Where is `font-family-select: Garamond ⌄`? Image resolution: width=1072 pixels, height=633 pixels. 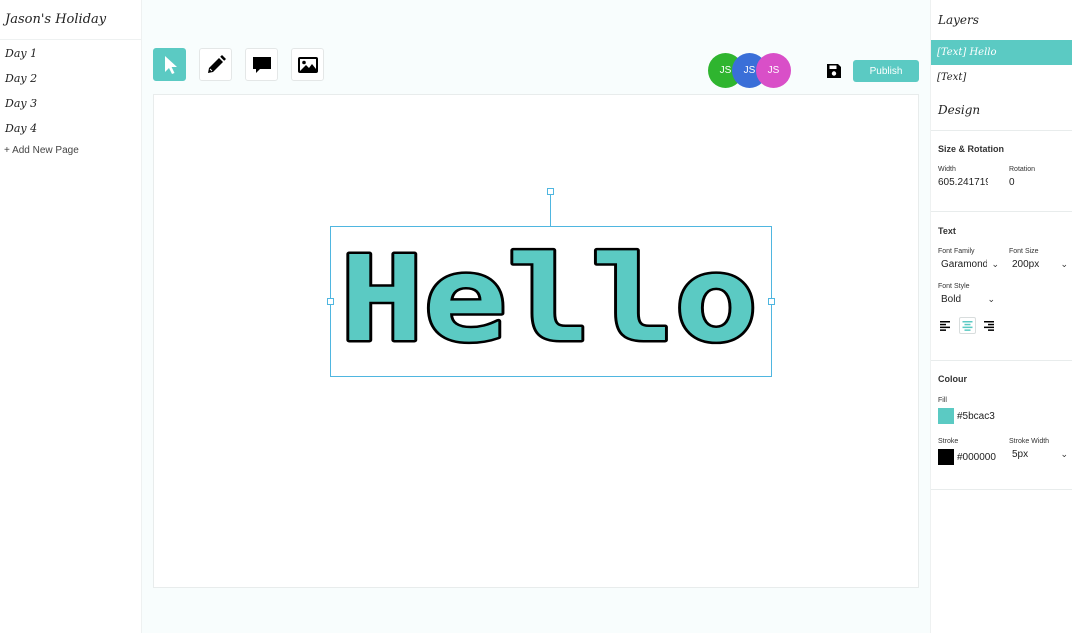 font-family-select: Garamond ⌄ is located at coordinates (970, 264).